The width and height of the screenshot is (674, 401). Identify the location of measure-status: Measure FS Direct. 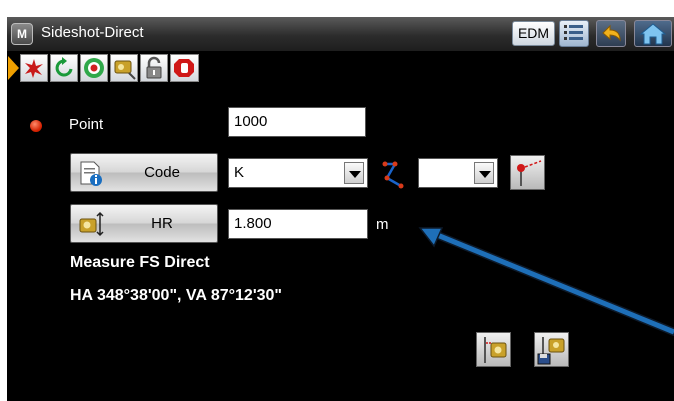
(140, 262).